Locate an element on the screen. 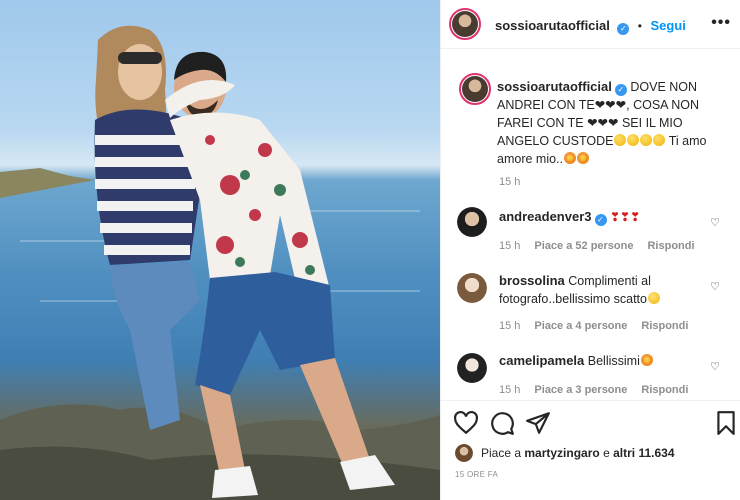 This screenshot has width=740, height=500. comment-text: Bellissimi is located at coordinates (613, 361).